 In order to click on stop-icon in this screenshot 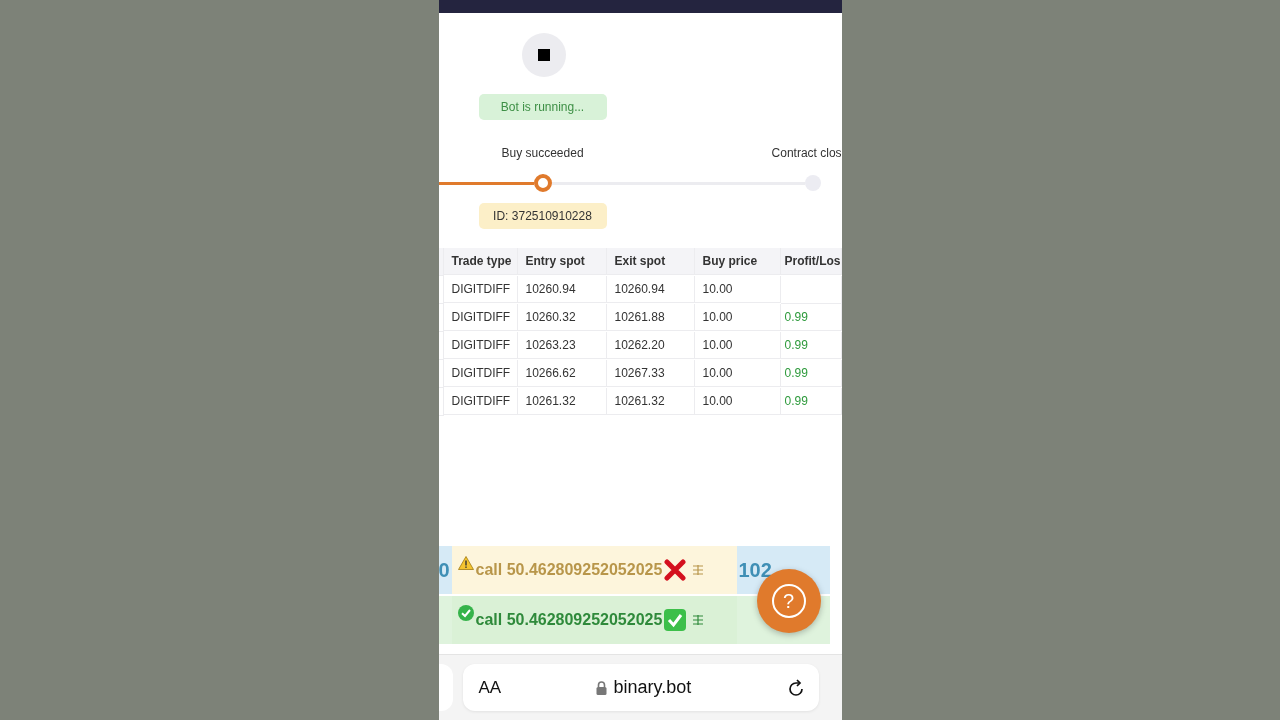, I will do `click(543, 55)`.